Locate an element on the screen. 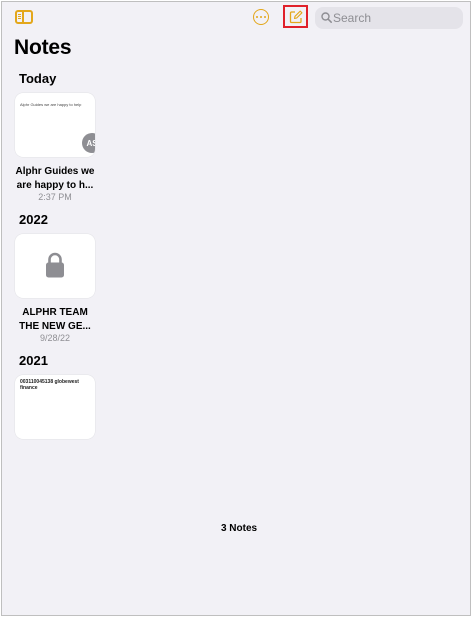  section-header-today: Today is located at coordinates (38, 78).